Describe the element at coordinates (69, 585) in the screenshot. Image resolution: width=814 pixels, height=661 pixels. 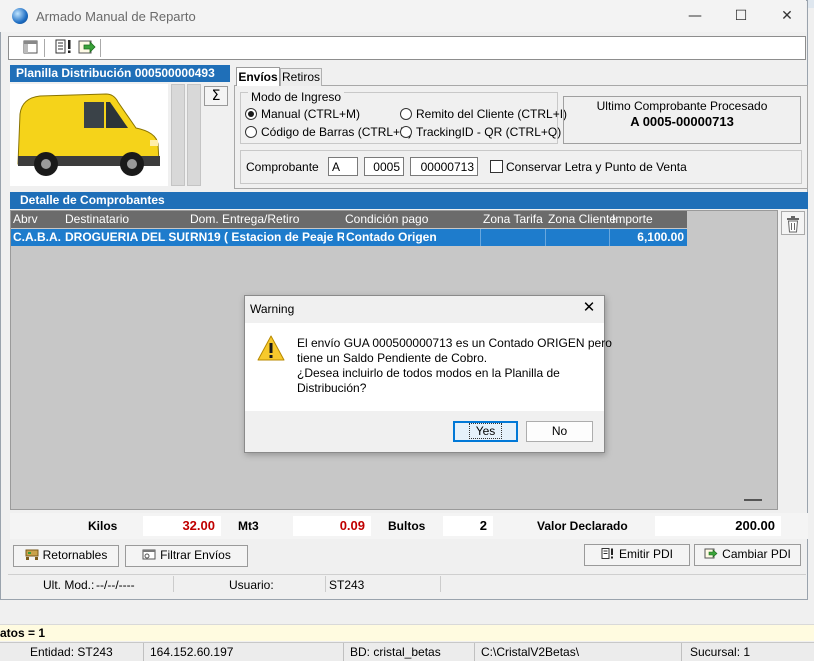
I see `ult-mod-label: Ult. Mod.:` at that location.